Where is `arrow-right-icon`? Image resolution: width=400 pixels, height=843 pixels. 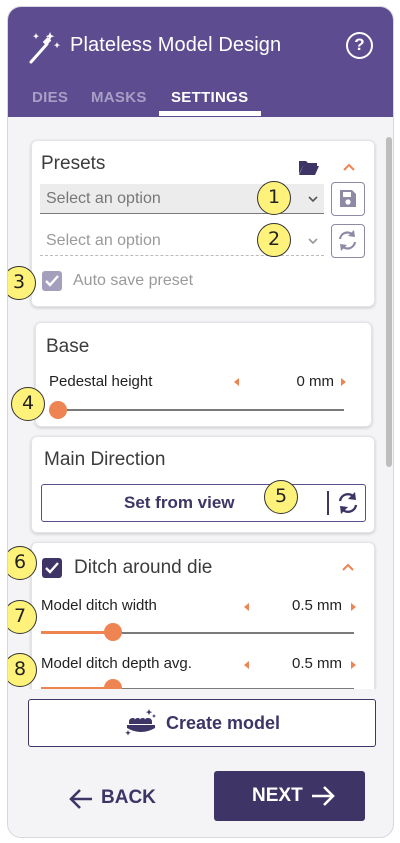
arrow-right-icon is located at coordinates (323, 796).